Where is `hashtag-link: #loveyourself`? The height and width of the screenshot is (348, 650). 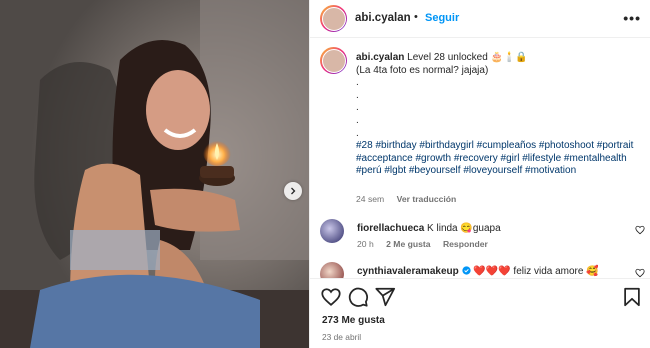
hashtag-link: #loveyourself is located at coordinates (492, 170).